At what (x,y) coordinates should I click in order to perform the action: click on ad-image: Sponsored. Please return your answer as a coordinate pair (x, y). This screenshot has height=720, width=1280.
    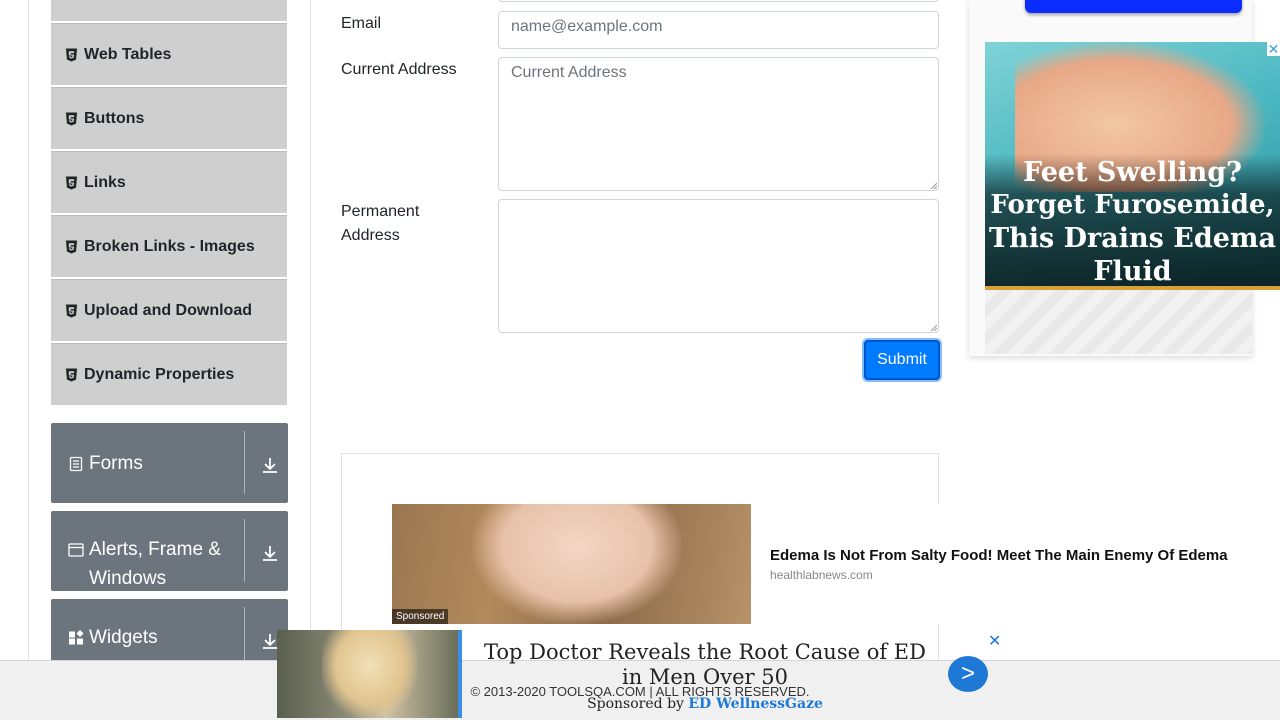
    Looking at the image, I should click on (571, 564).